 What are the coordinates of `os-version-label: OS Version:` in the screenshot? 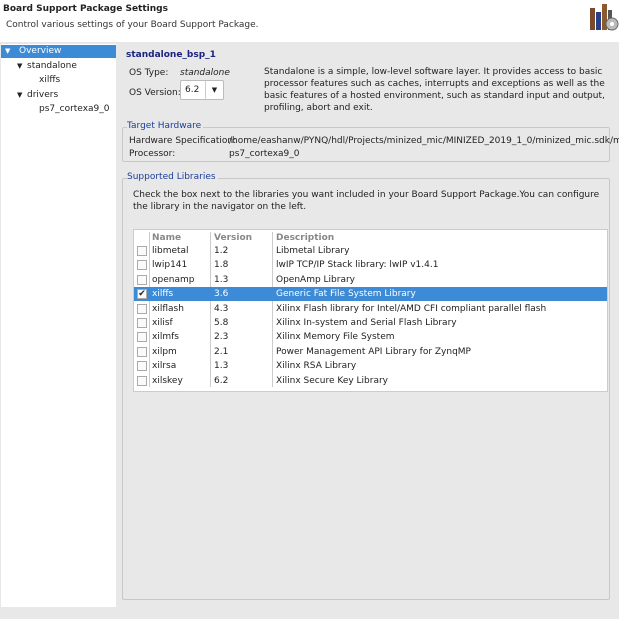 It's located at (155, 93).